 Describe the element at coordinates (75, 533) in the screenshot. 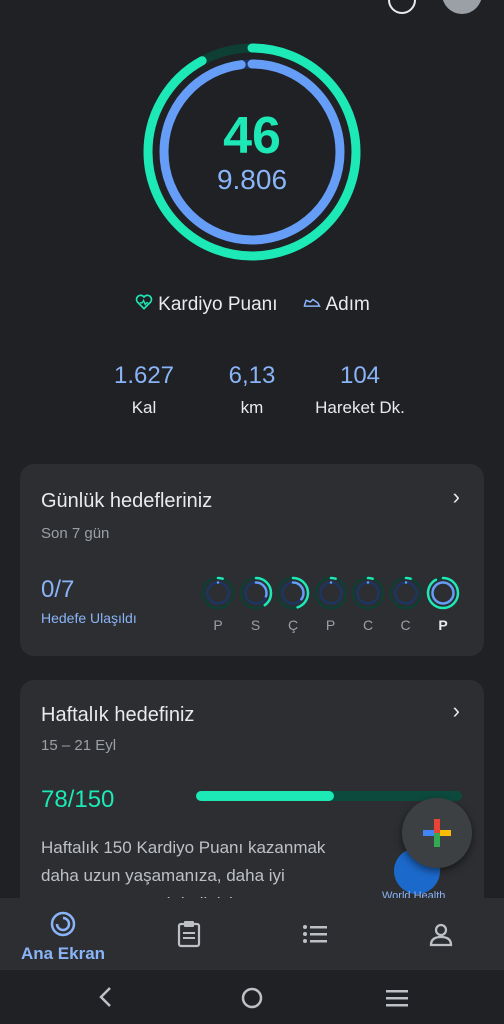

I see `daily-goals-subtitle: Son 7 gün` at that location.